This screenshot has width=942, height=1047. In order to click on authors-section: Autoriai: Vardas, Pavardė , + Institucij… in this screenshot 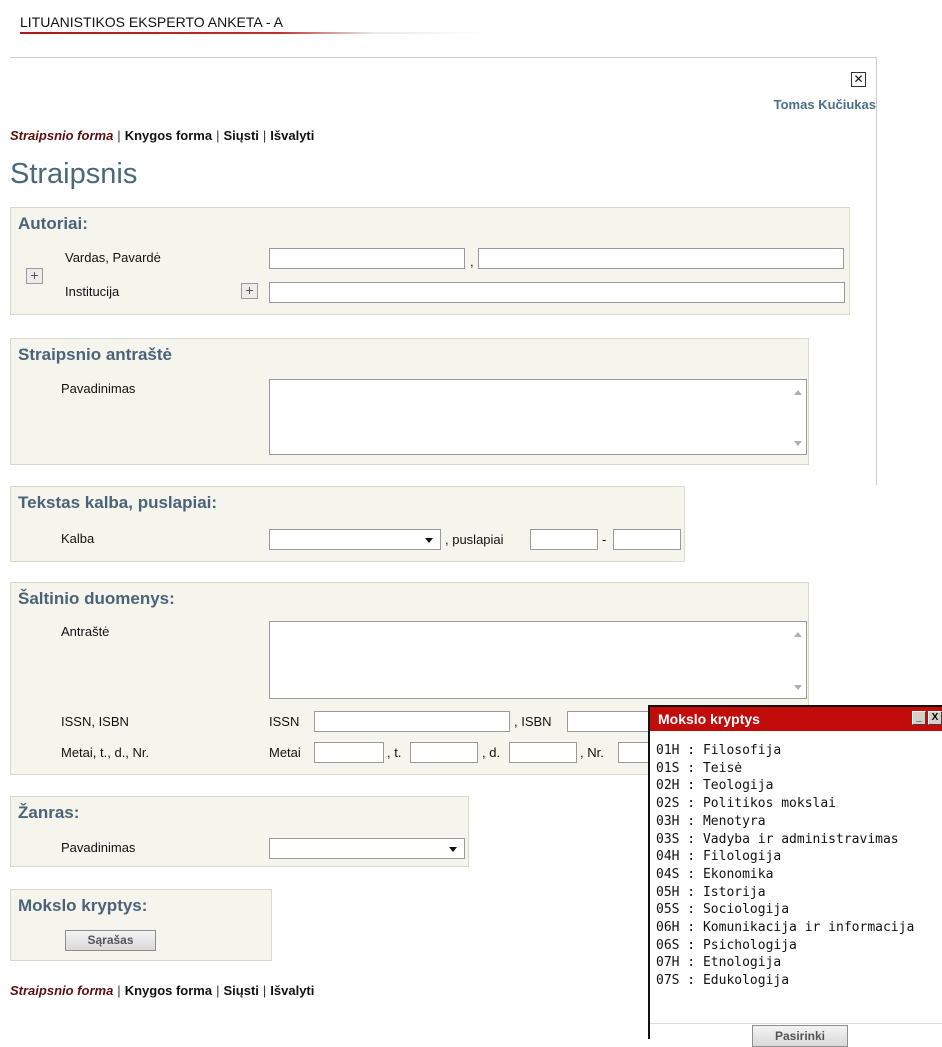, I will do `click(430, 261)`.